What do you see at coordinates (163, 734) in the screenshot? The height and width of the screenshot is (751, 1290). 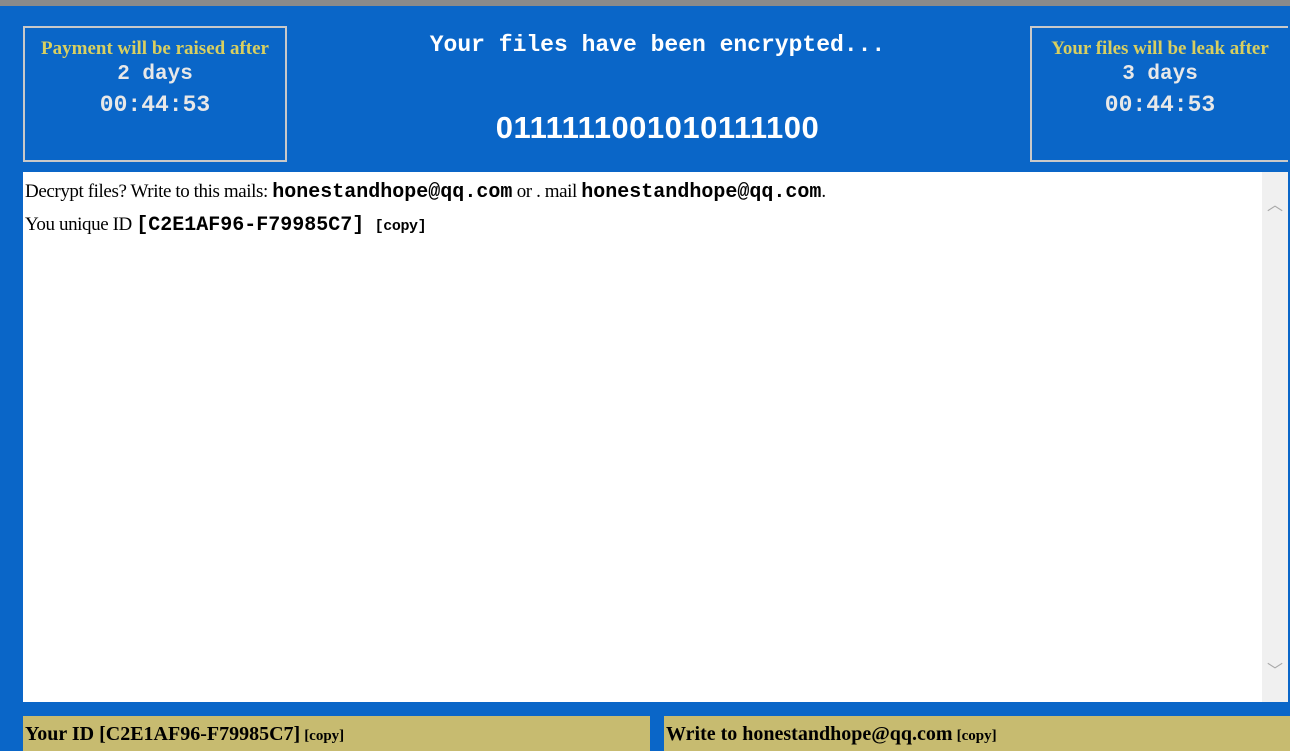 I see `footer-id-label: Your ID [C2E1AF96-F79985C7]` at bounding box center [163, 734].